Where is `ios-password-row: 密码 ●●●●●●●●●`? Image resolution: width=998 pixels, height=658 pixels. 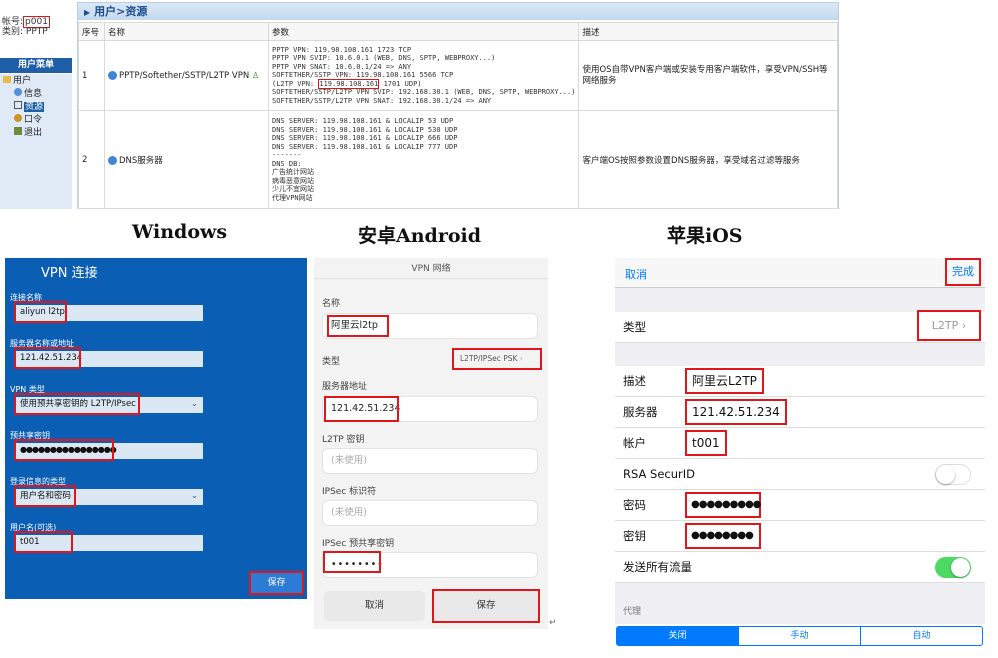
ios-password-row: 密码 ●●●●●●●●● is located at coordinates (800, 505).